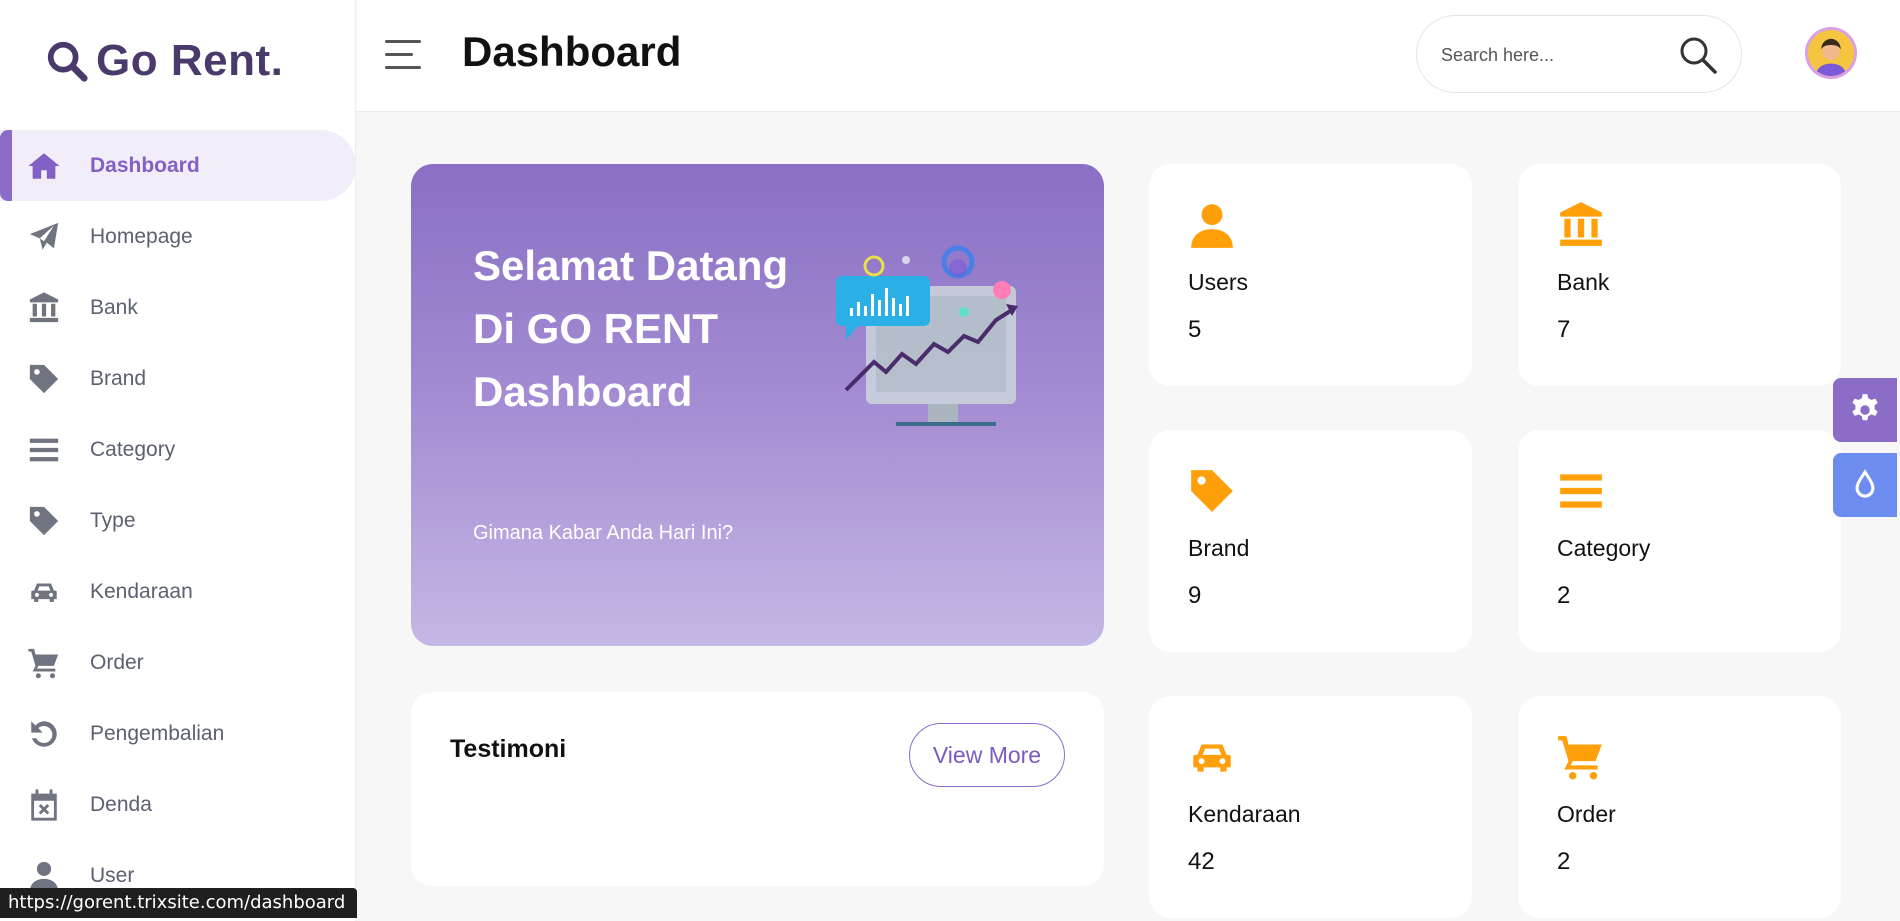 This screenshot has width=1900, height=921. What do you see at coordinates (1583, 282) in the screenshot?
I see `stat-label: Bank` at bounding box center [1583, 282].